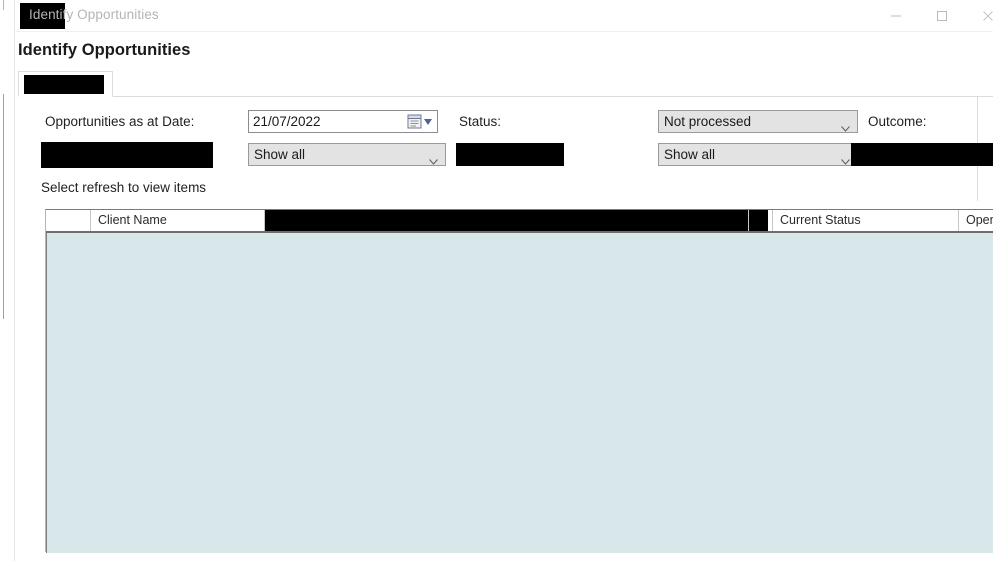 The height and width of the screenshot is (561, 993). Describe the element at coordinates (124, 187) in the screenshot. I see `refresh-hint-text: Select refresh to view items` at that location.